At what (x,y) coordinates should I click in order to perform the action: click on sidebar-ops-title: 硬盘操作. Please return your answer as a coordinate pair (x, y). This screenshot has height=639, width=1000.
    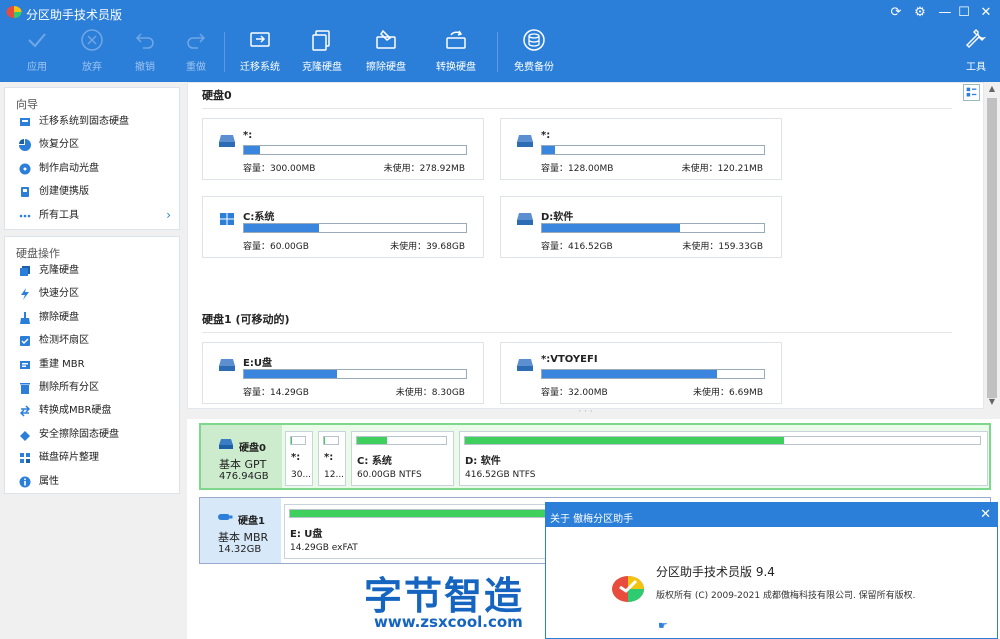
    Looking at the image, I should click on (38, 253).